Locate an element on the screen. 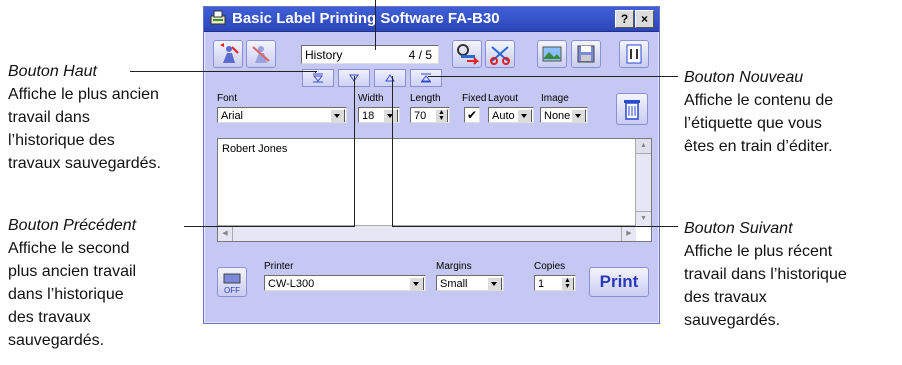 The height and width of the screenshot is (365, 902). annotation-line: dans l’historique is located at coordinates (66, 294).